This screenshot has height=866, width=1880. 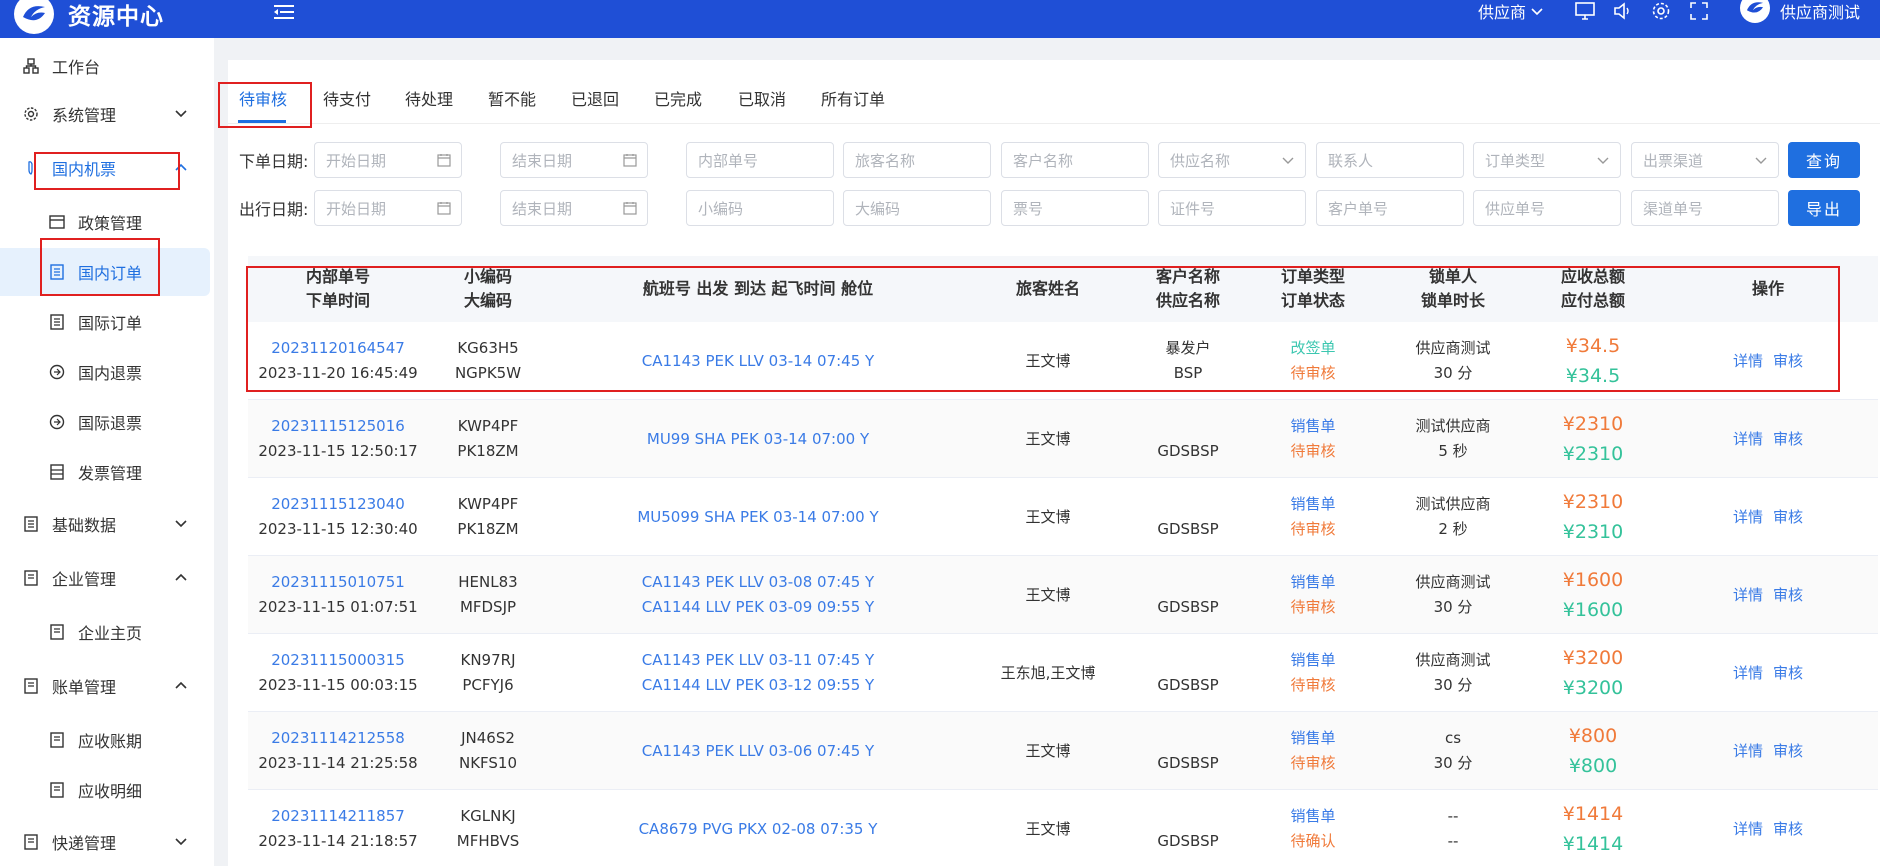 I want to click on order-cell: 20231115000315 2023-11-15 00:03:15, so click(x=338, y=673).